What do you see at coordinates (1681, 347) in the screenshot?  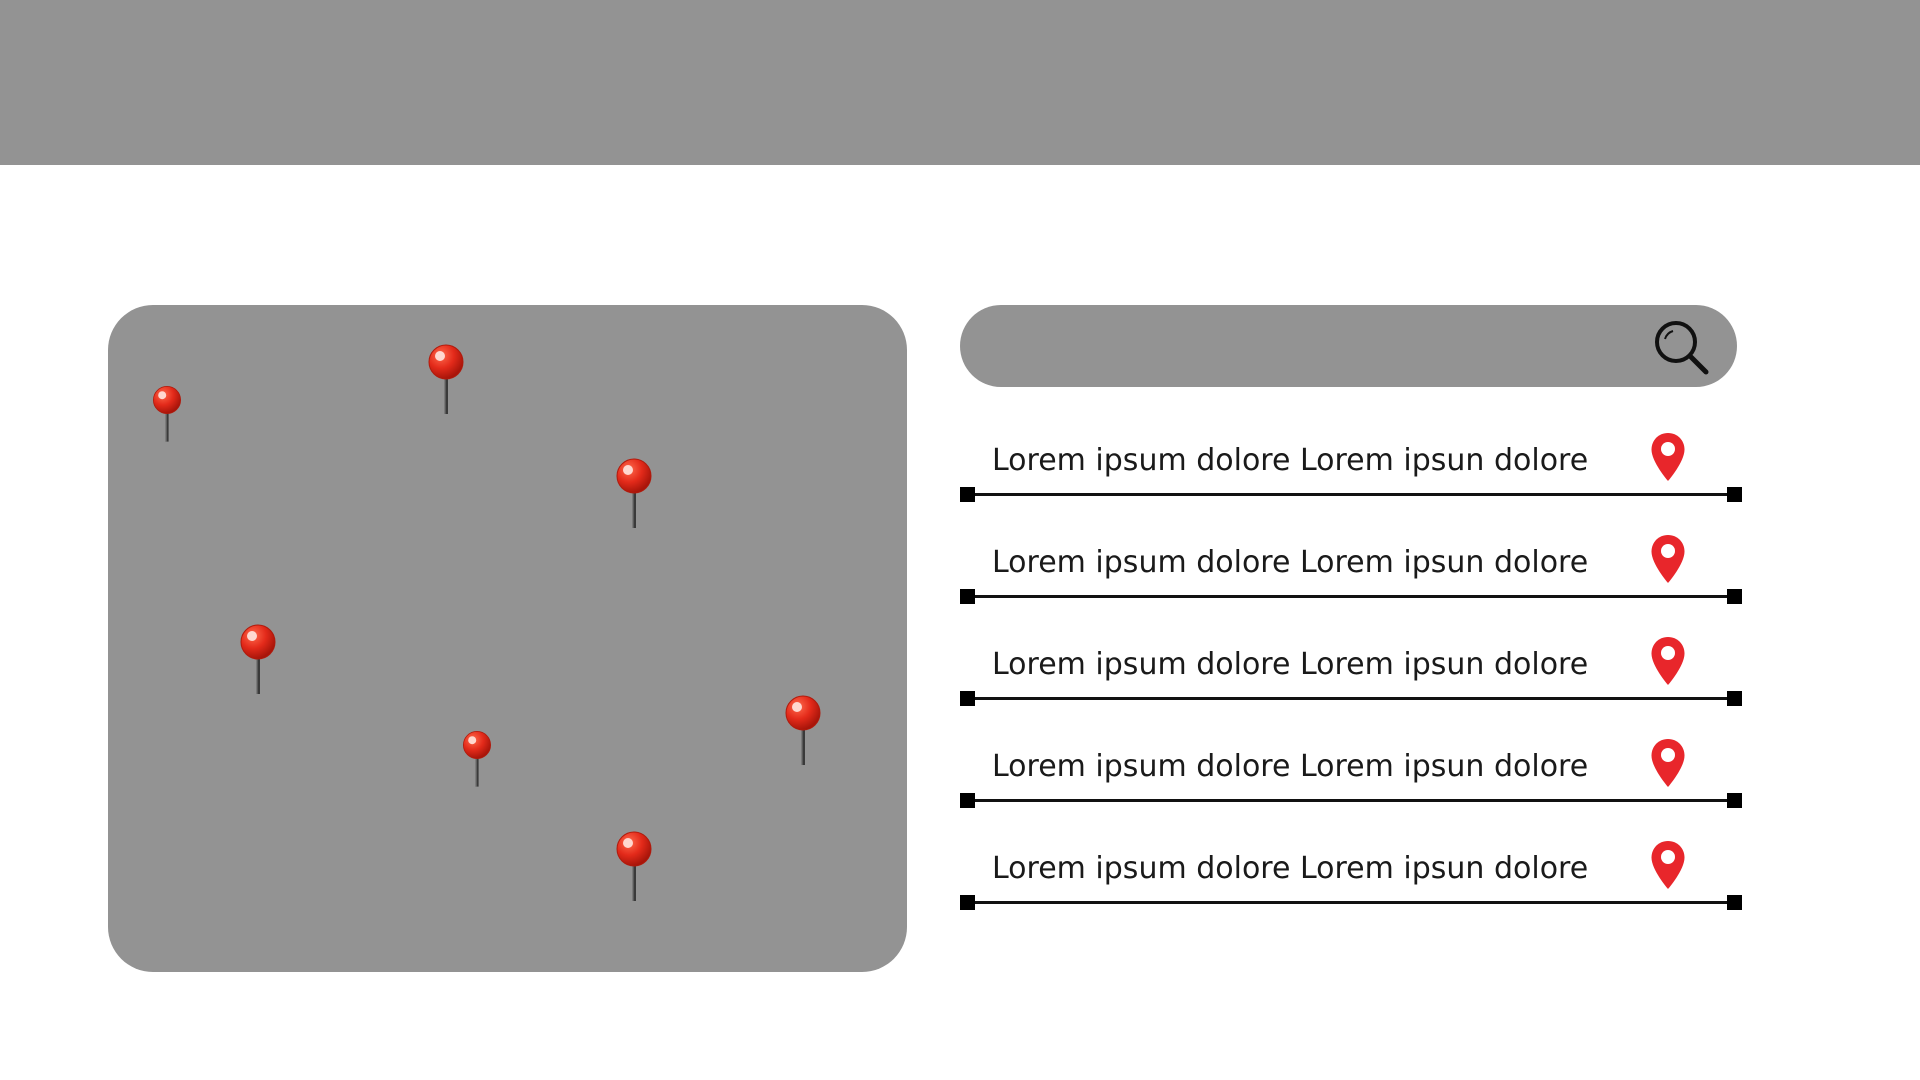 I see `search-icon` at bounding box center [1681, 347].